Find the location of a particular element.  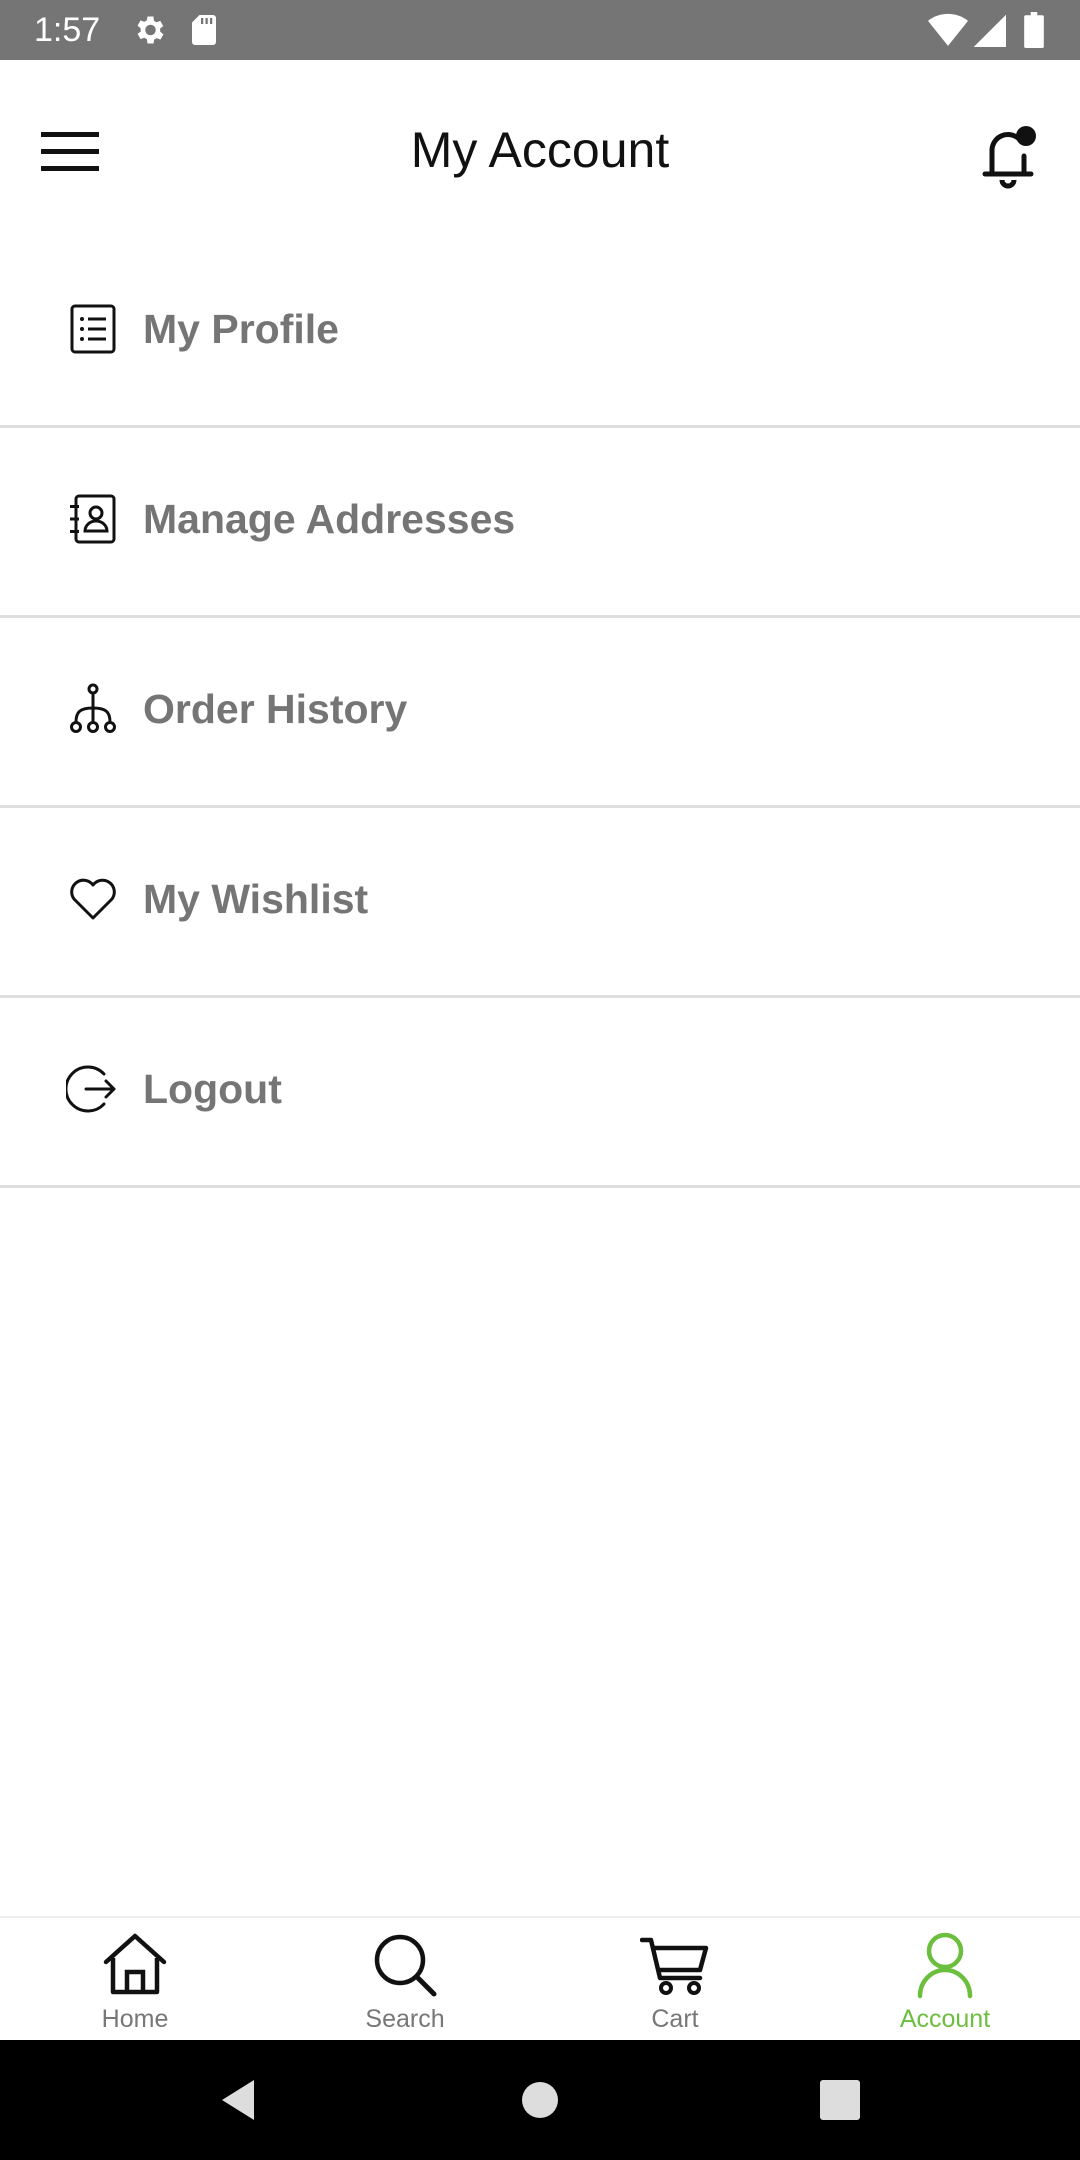

sd-card-icon is located at coordinates (204, 30).